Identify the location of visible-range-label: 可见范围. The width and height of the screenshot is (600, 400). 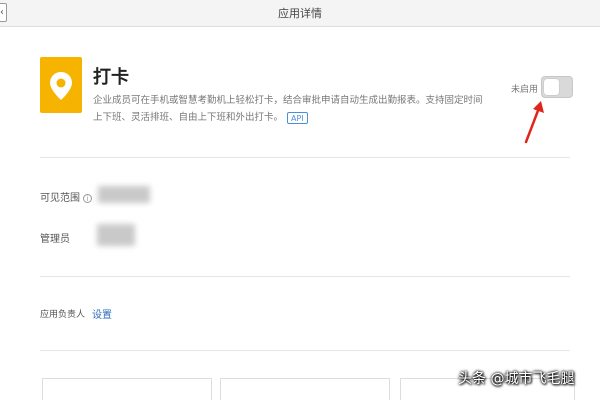
(60, 198).